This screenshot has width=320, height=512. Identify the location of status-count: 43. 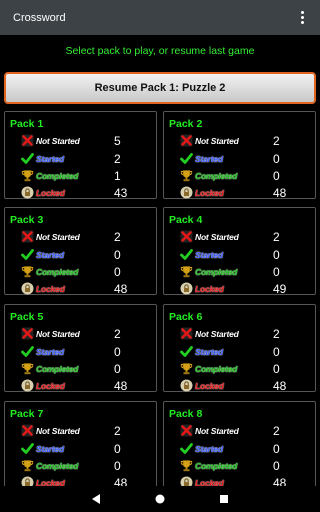
(121, 192).